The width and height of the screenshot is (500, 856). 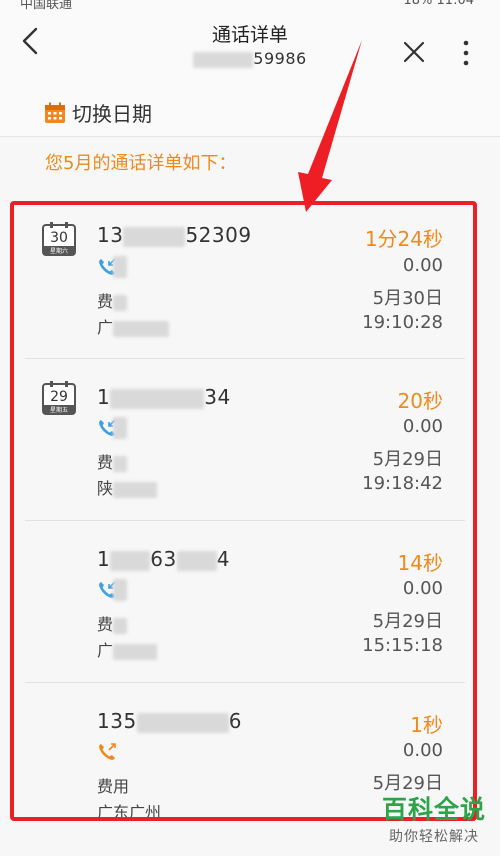 I want to click on watermark-subtitle: 助你轻松解决, so click(x=433, y=837).